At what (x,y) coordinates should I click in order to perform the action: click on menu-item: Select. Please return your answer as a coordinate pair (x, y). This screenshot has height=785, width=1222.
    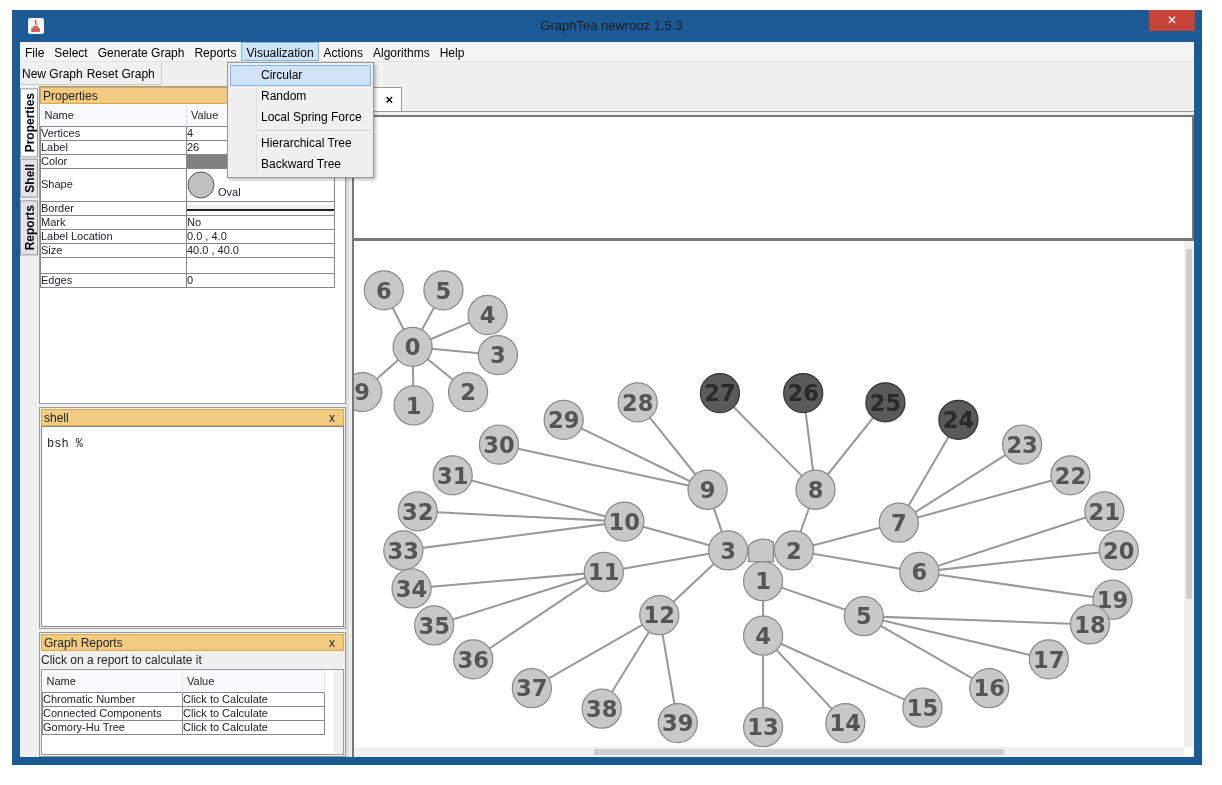
    Looking at the image, I should click on (71, 51).